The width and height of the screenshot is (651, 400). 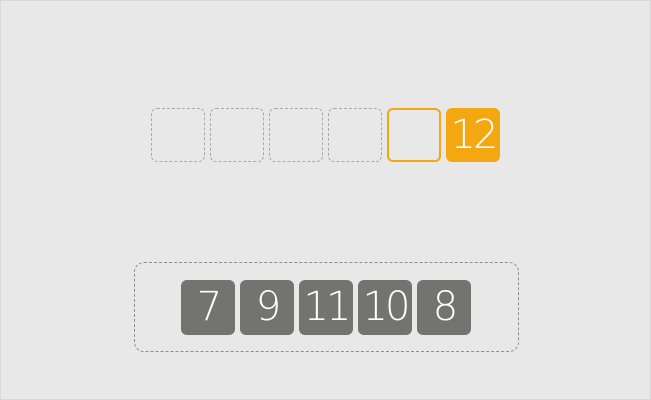 What do you see at coordinates (326, 307) in the screenshot?
I see `number-tile-3: 11` at bounding box center [326, 307].